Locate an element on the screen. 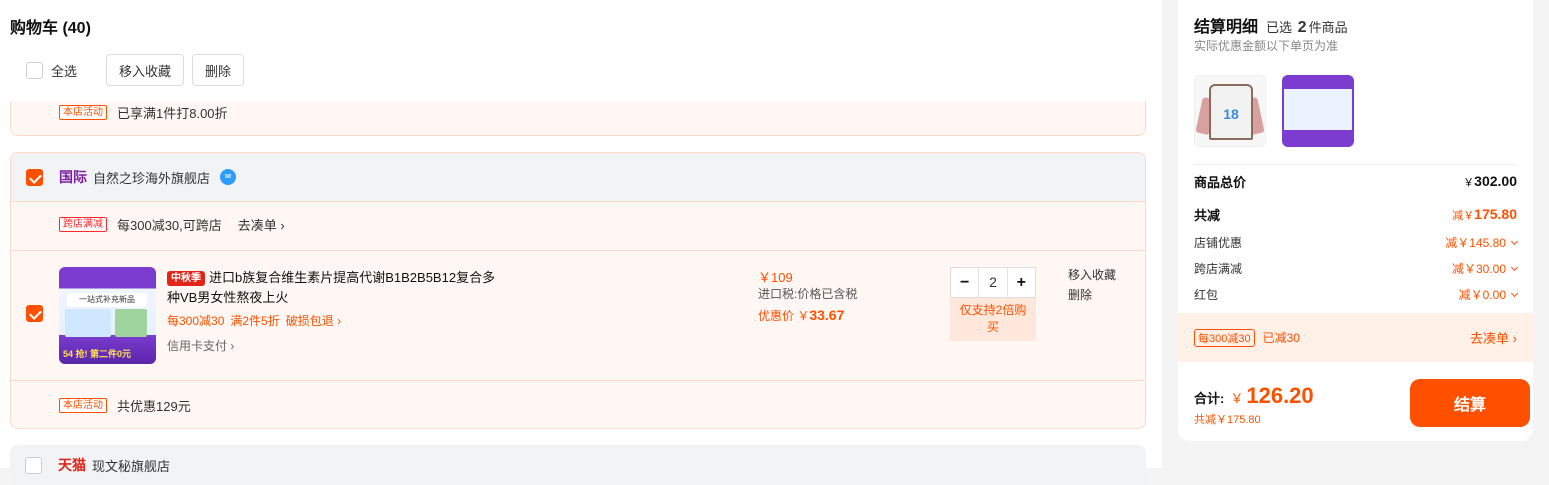  shop-activity: 本店活动 共优惠129元 is located at coordinates (125, 405).